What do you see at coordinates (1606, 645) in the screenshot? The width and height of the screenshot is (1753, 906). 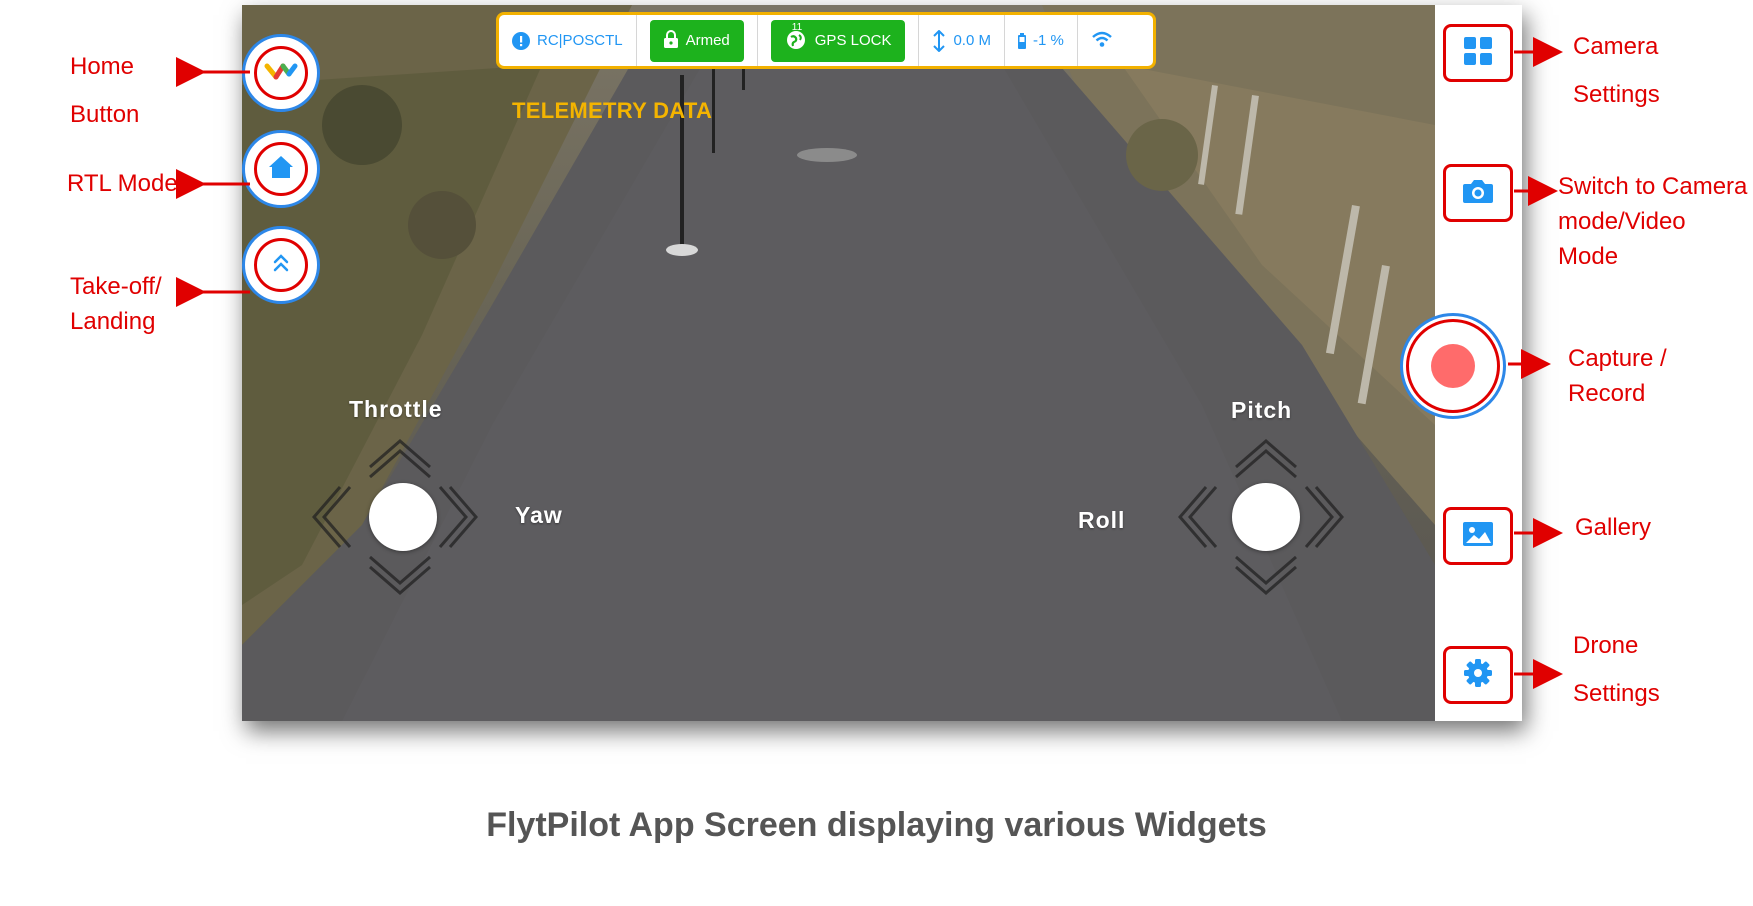 I see `annotation-drone-settings-line1: Drone` at bounding box center [1606, 645].